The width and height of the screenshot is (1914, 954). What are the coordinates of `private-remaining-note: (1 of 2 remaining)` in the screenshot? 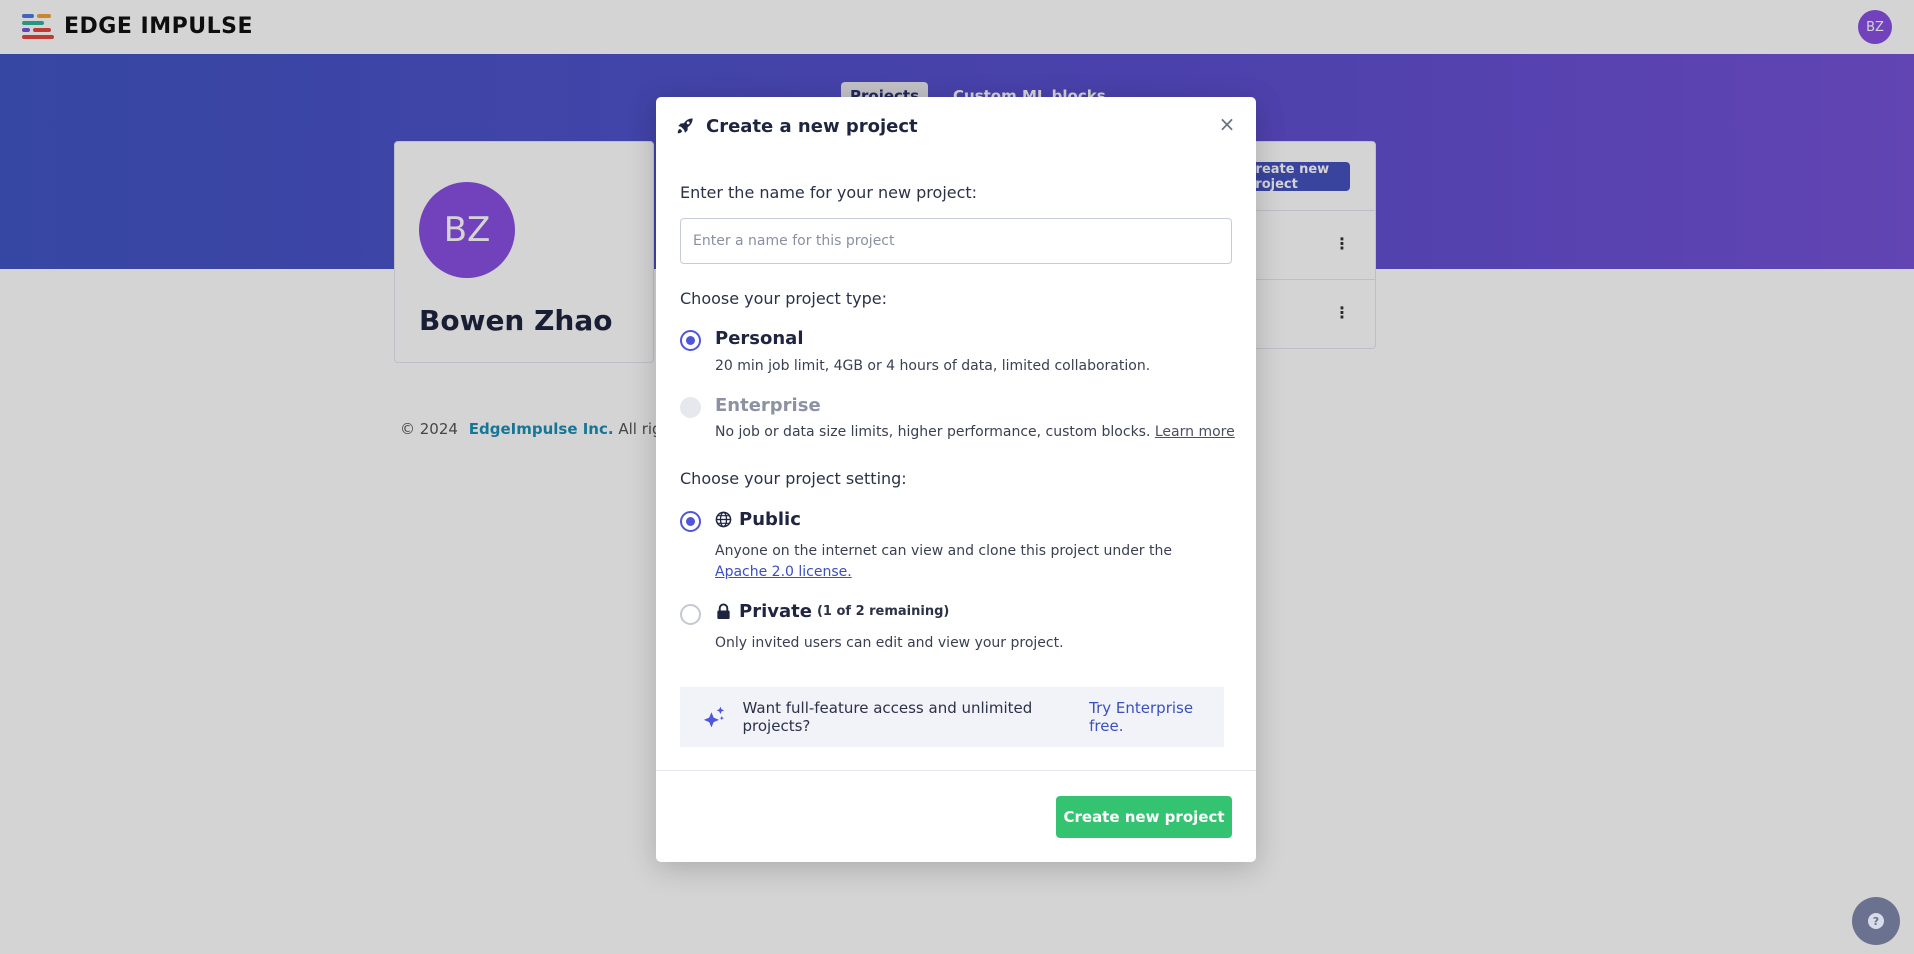 It's located at (883, 611).